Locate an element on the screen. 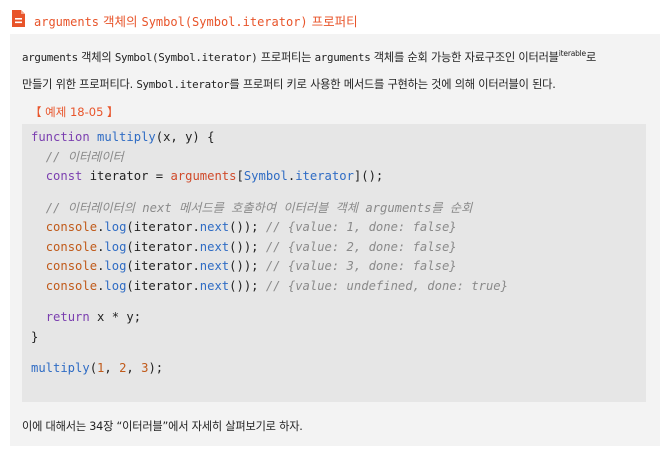 The height and width of the screenshot is (452, 664). code-line: function multiply(x, y) { is located at coordinates (123, 137).